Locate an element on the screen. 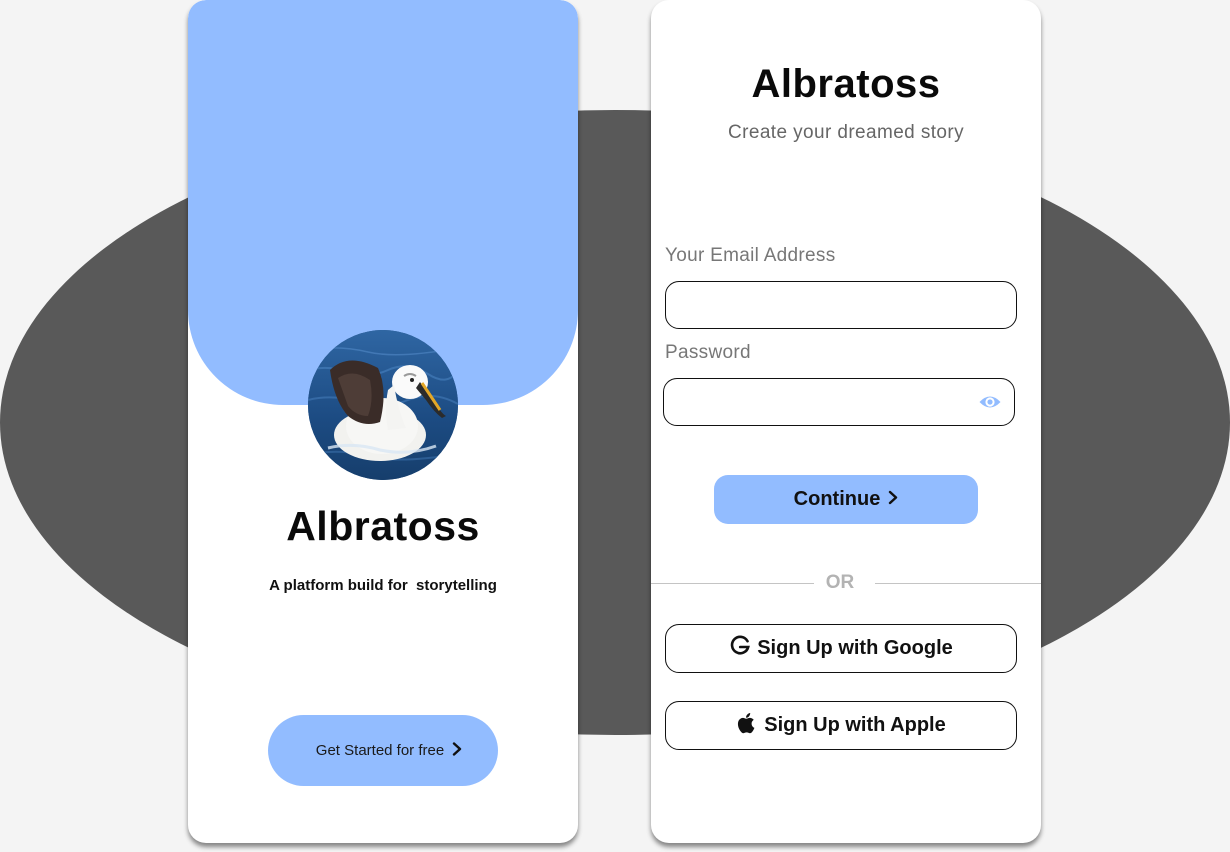  google-icon is located at coordinates (740, 649).